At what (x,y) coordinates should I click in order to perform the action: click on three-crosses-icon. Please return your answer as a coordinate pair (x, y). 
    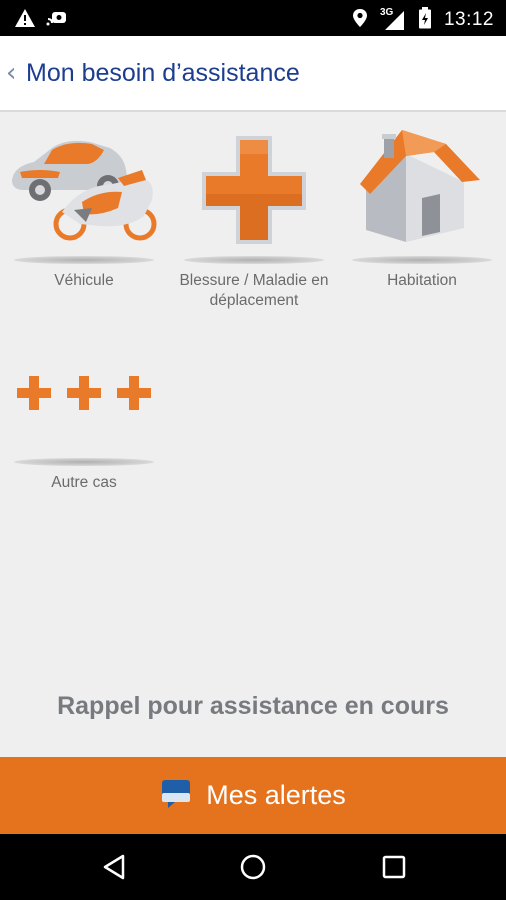
    Looking at the image, I should click on (84, 393).